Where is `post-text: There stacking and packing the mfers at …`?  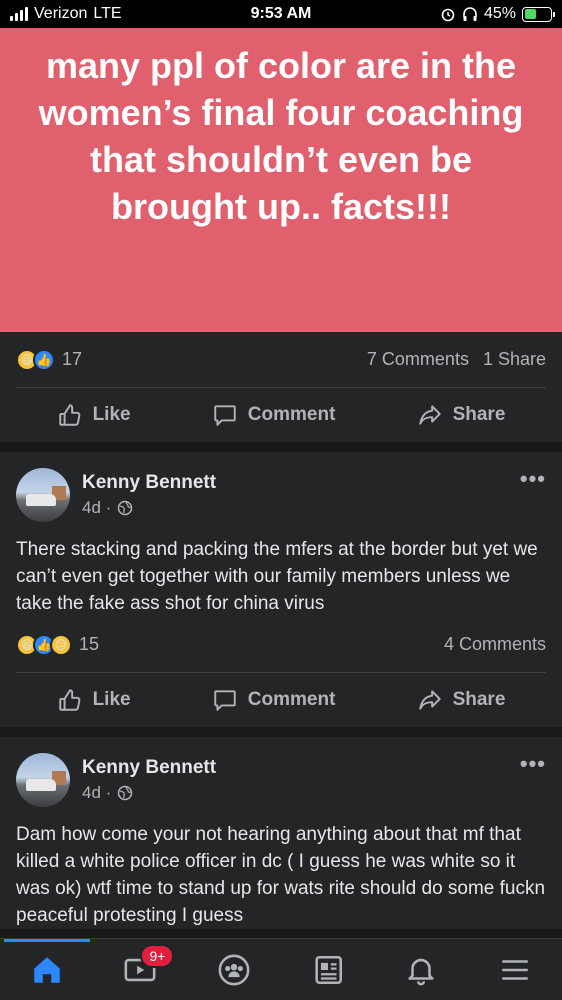
post-text: There stacking and packing the mfers at … is located at coordinates (277, 576).